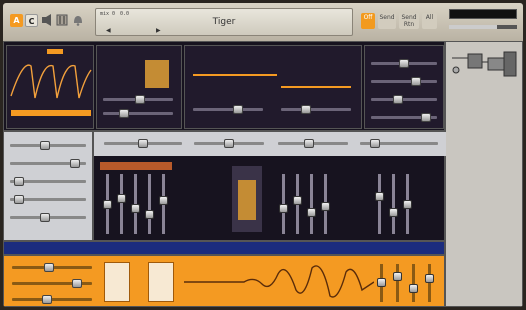 Image resolution: width=526 pixels, height=310 pixels. Describe the element at coordinates (404, 63) in the screenshot. I see `env-attack-slider` at that location.